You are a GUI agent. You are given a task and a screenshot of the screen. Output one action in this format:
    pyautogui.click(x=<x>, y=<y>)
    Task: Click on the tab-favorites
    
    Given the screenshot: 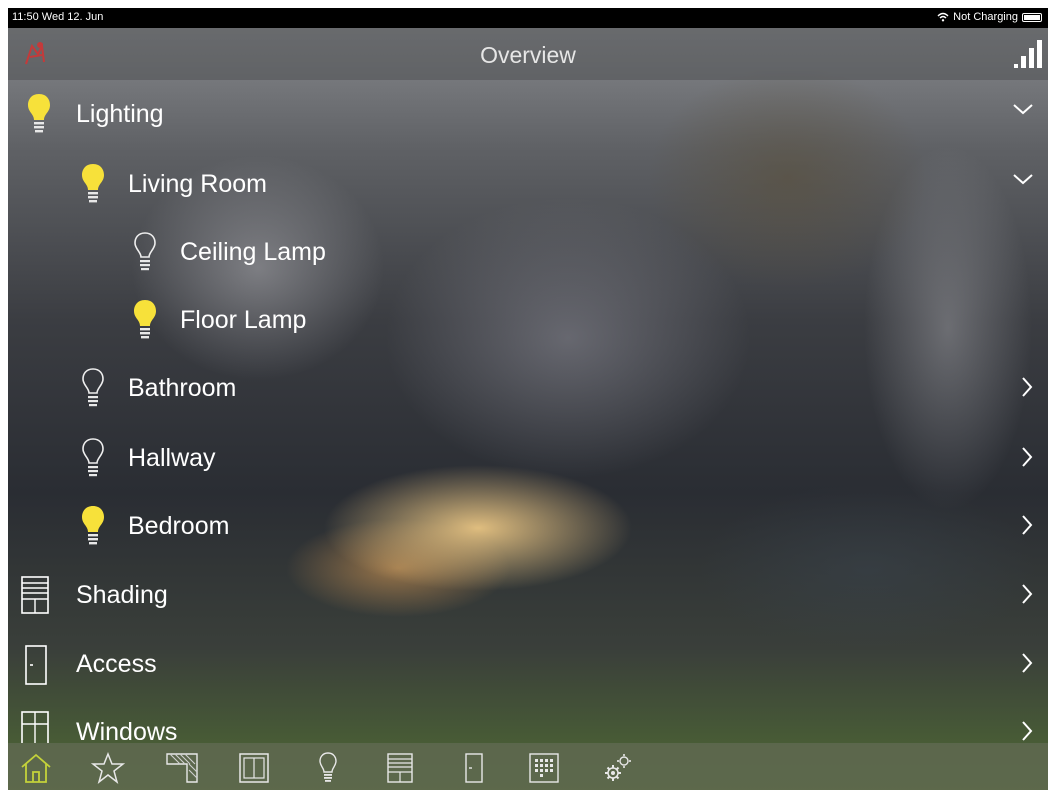 What is the action you would take?
    pyautogui.click(x=108, y=768)
    